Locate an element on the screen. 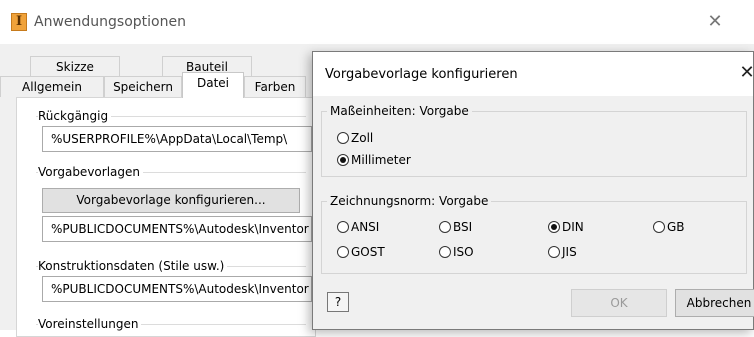 This screenshot has width=754, height=337. tab-skizze: Skizze is located at coordinates (75, 66).